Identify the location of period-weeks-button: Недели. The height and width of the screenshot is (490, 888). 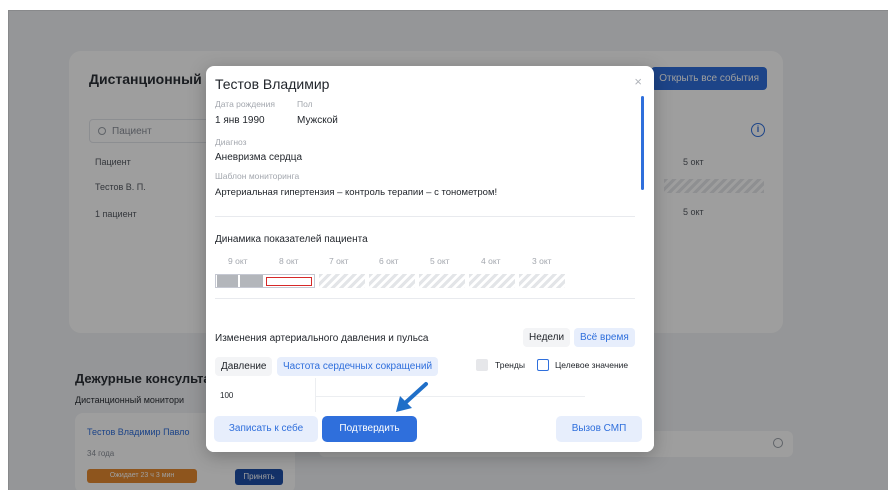
(547, 337).